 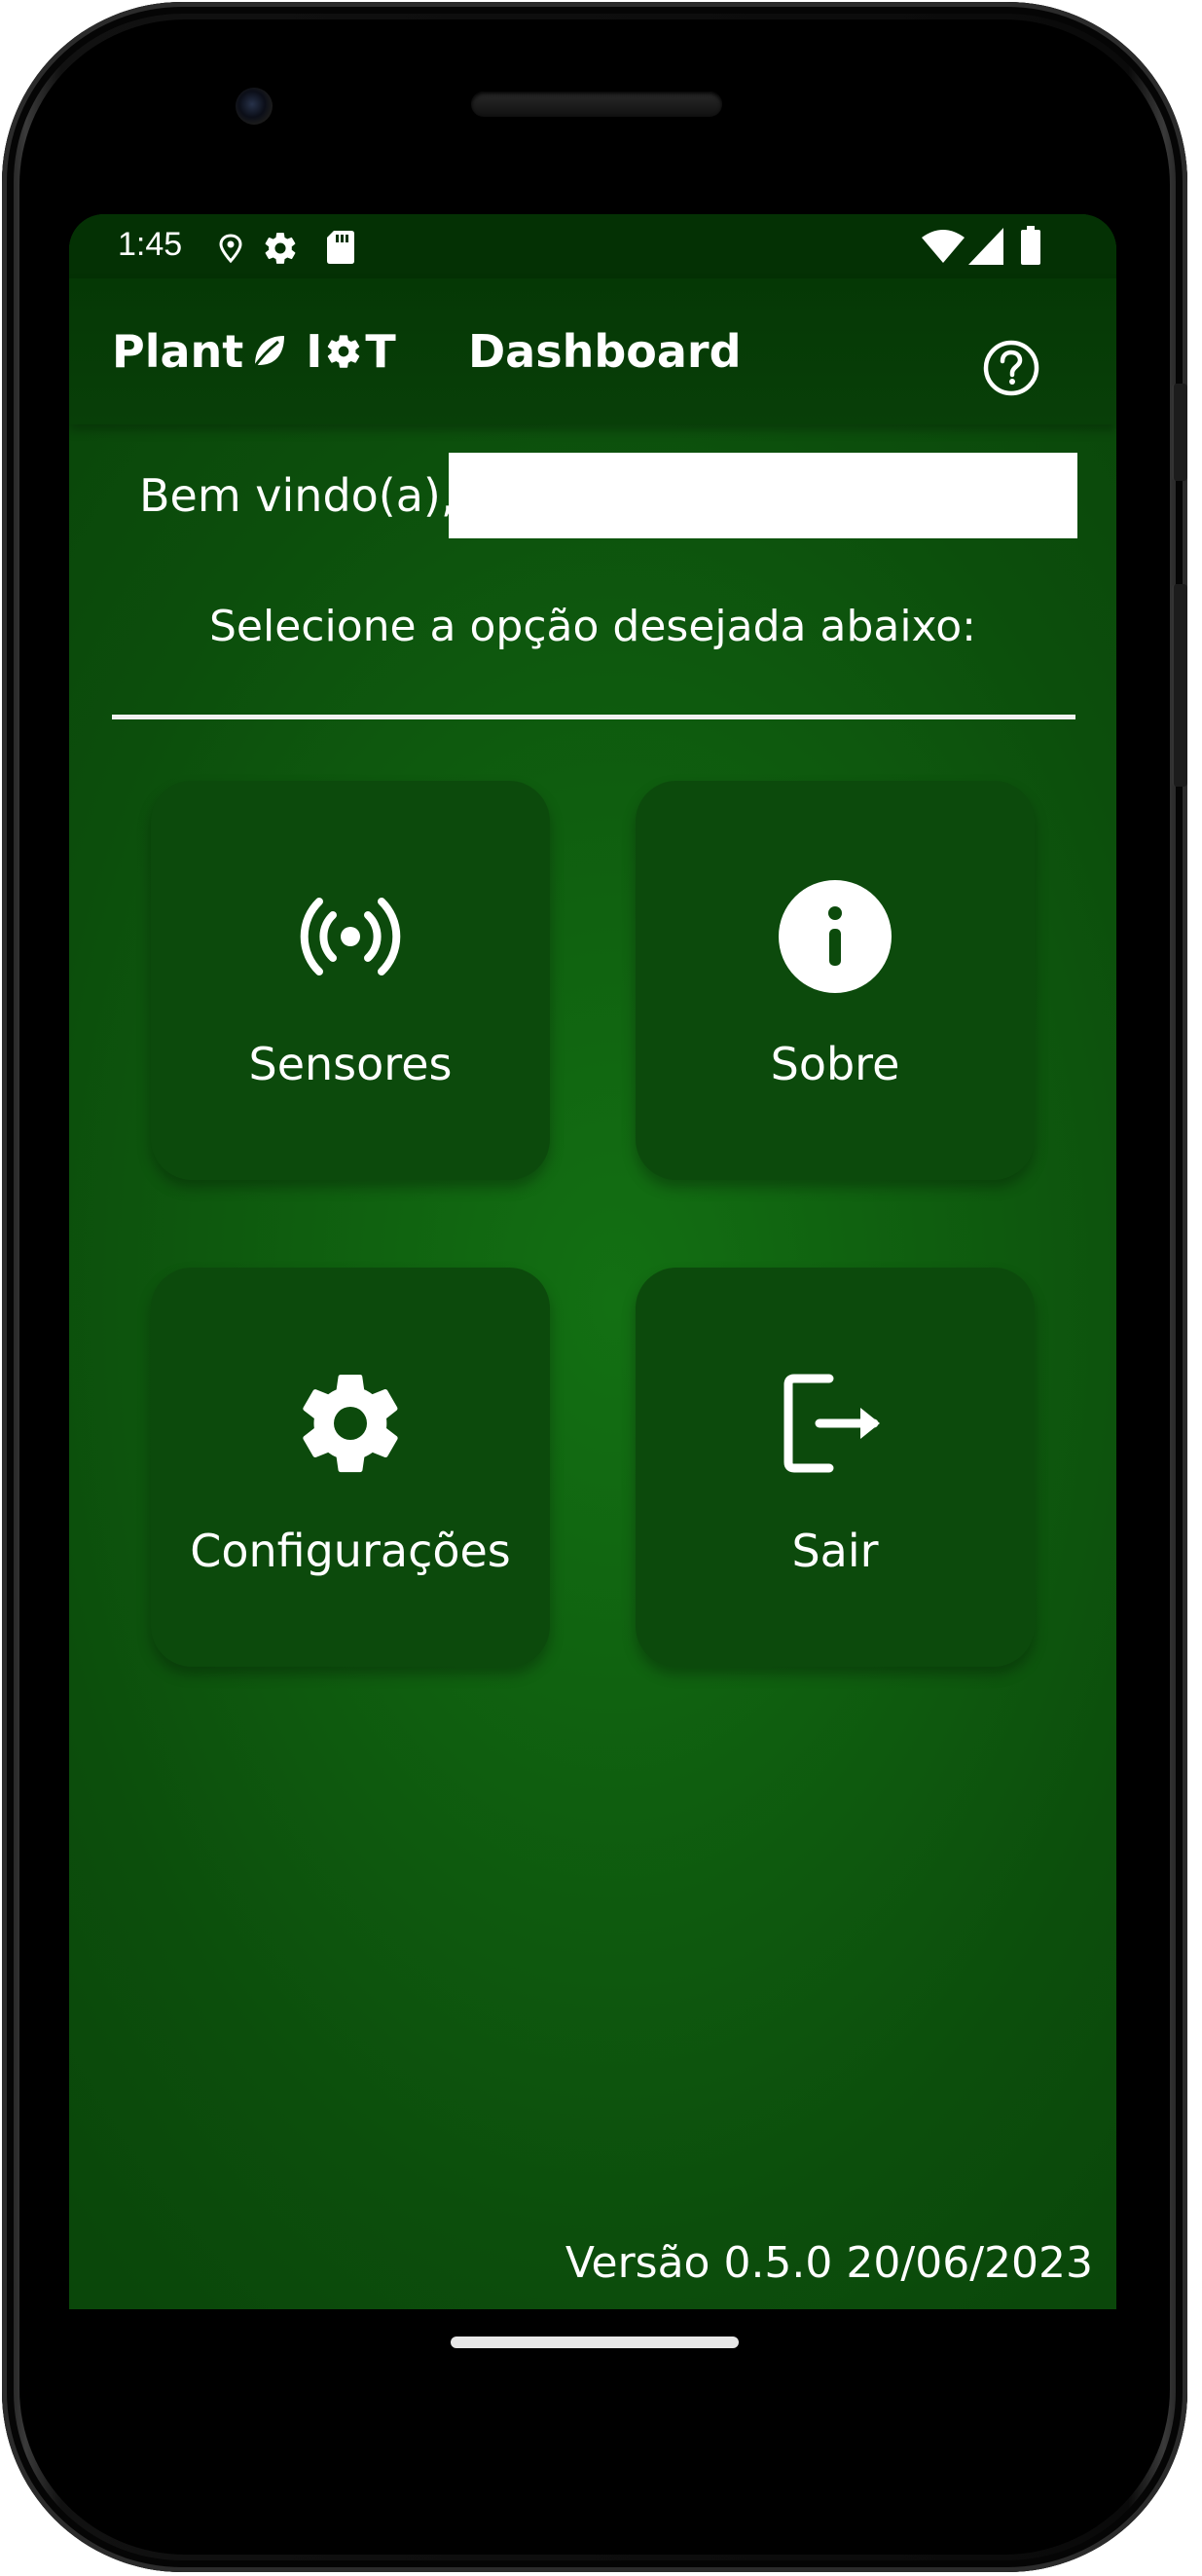 I want to click on cell-signal-icon, so click(x=985, y=246).